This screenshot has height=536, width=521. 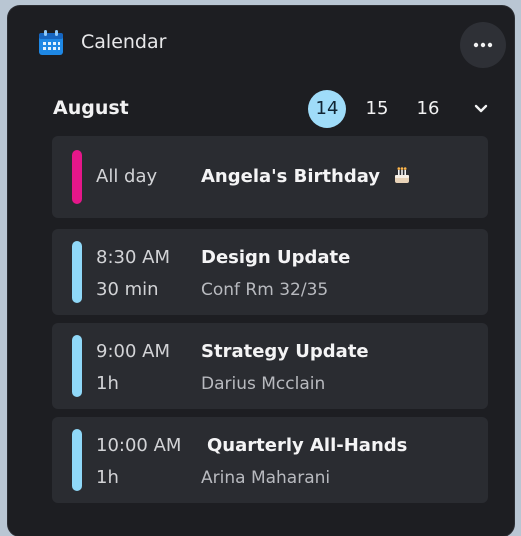 What do you see at coordinates (127, 176) in the screenshot?
I see `event-time: All day` at bounding box center [127, 176].